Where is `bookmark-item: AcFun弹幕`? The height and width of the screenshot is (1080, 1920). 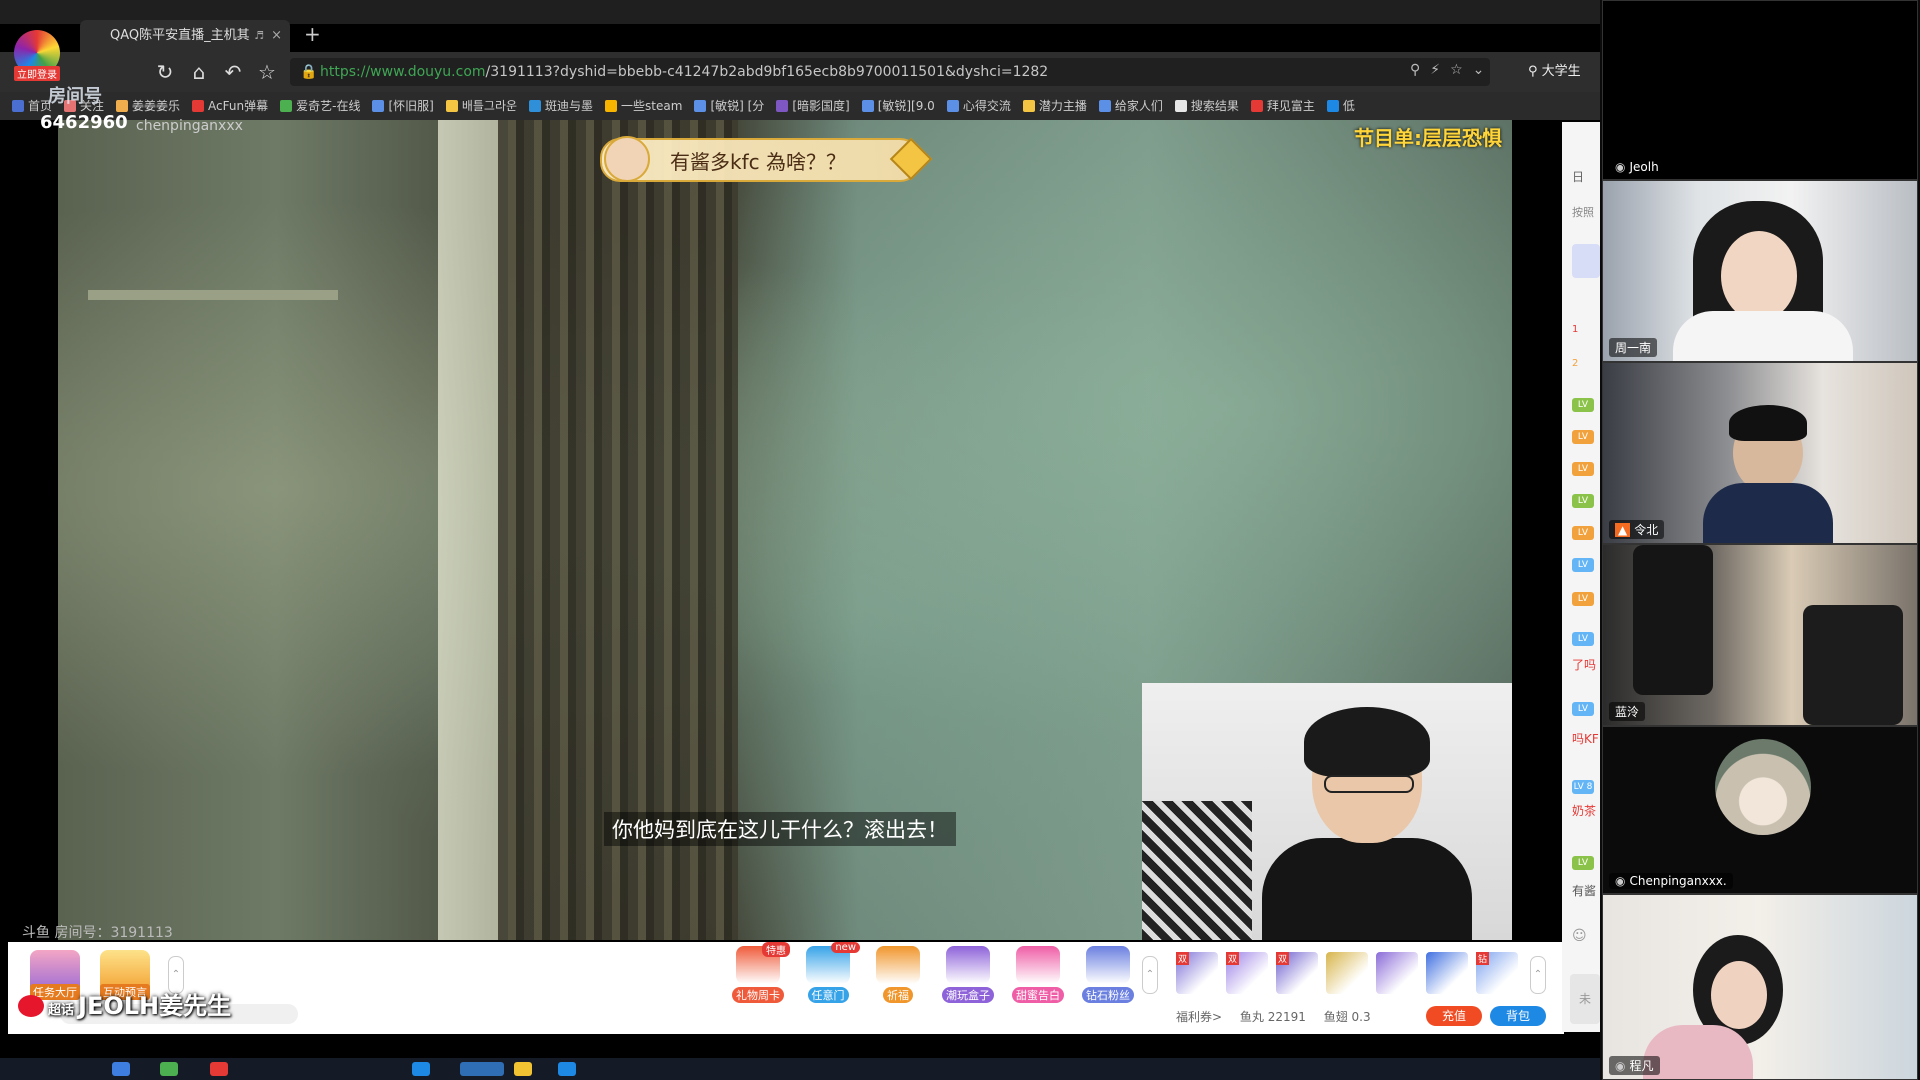
bookmark-item: AcFun弹幕 is located at coordinates (230, 106).